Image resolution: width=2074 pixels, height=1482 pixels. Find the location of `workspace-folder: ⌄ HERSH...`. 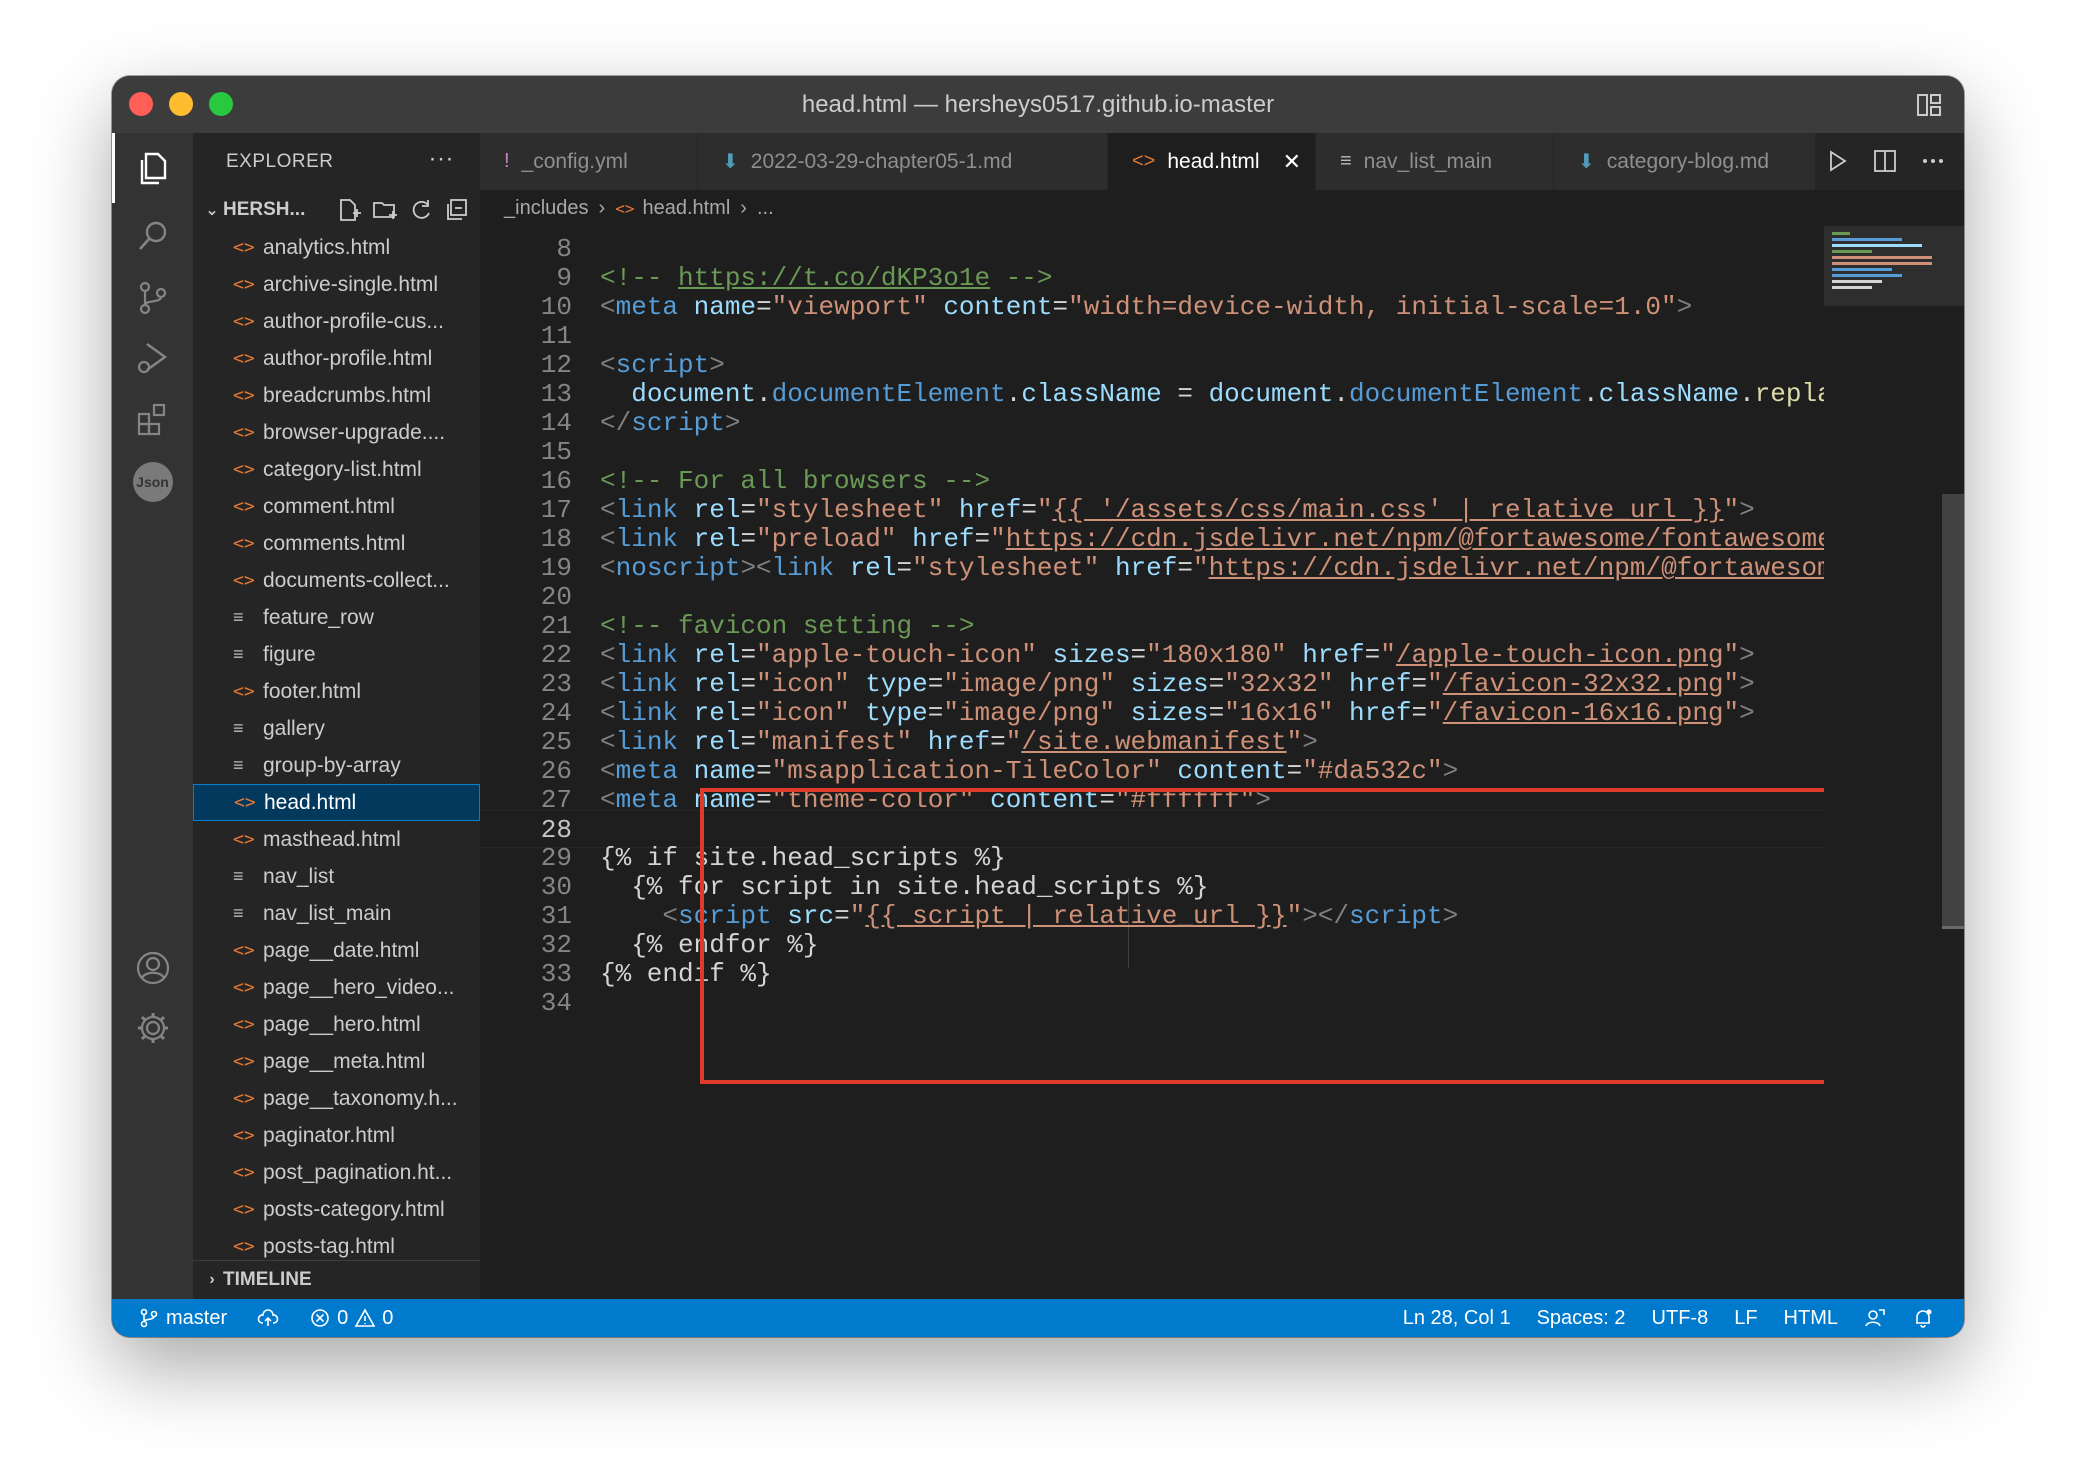

workspace-folder: ⌄ HERSH... is located at coordinates (336, 210).